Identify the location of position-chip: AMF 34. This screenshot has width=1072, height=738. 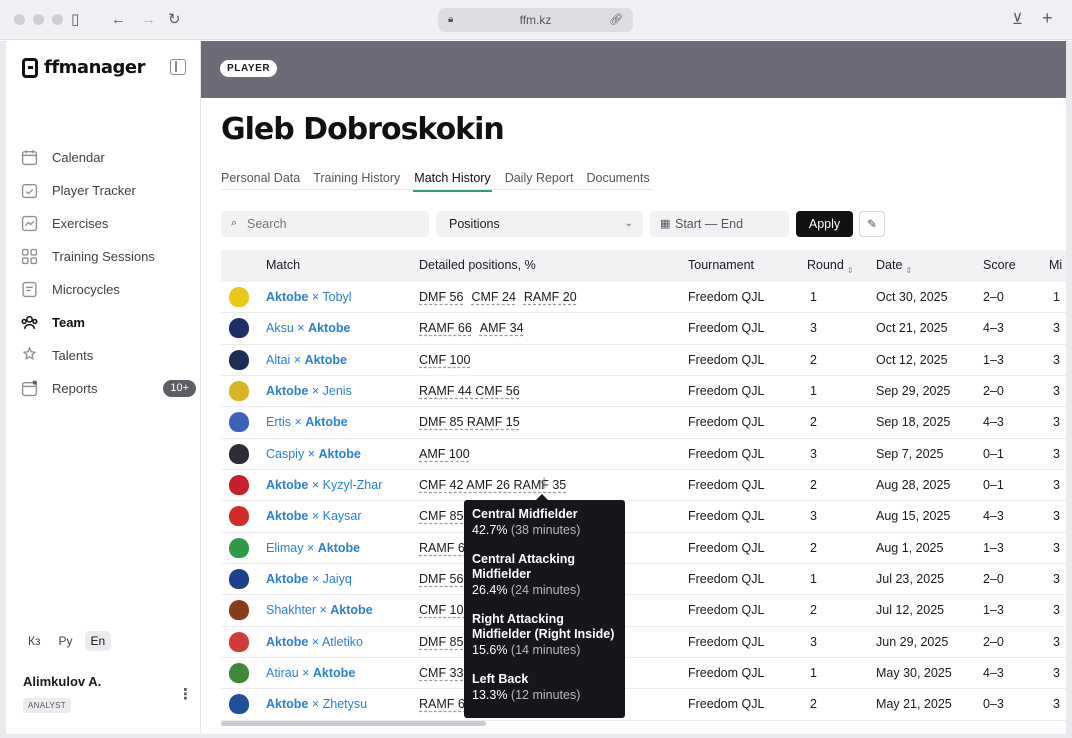
(502, 328).